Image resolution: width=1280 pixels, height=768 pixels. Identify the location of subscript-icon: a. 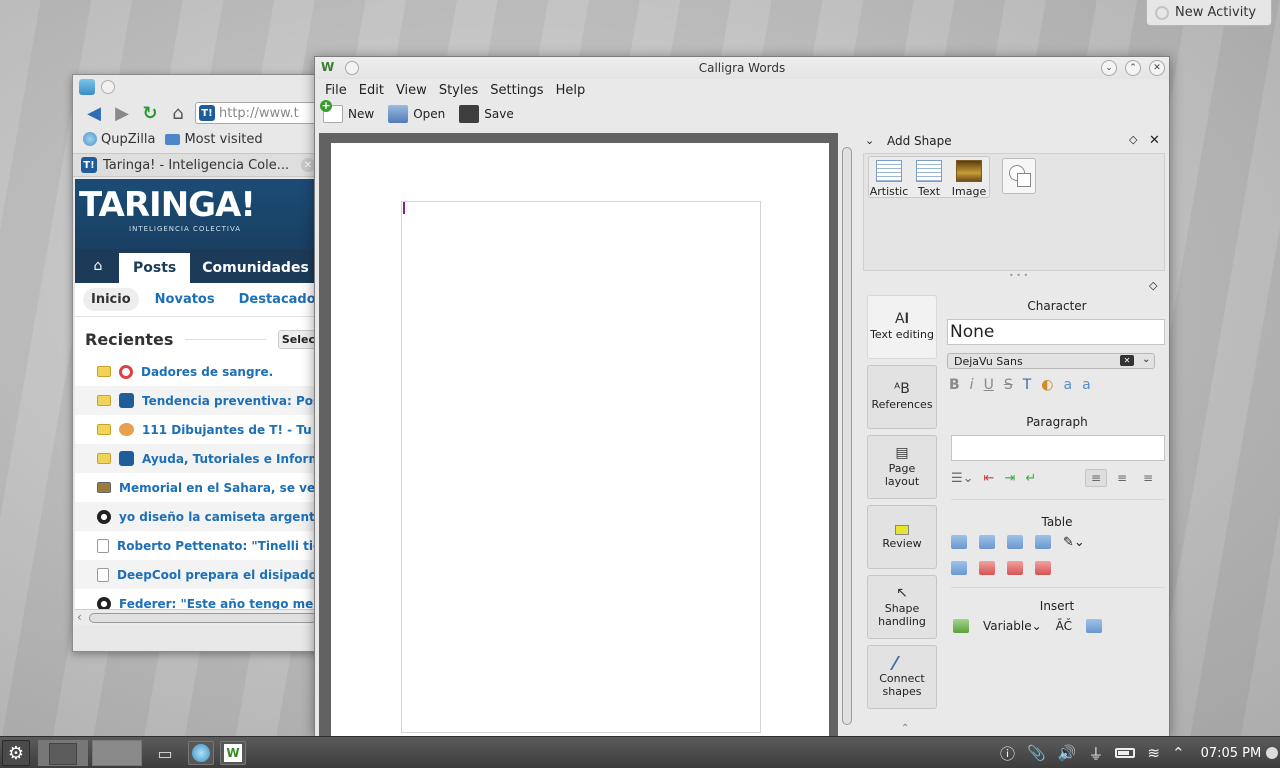
(1086, 385).